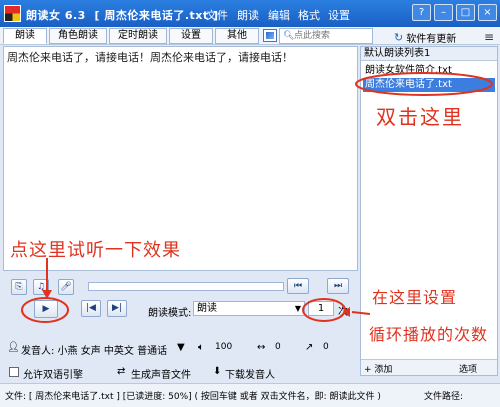 The height and width of the screenshot is (407, 500). I want to click on menu-file: 文件, so click(217, 15).